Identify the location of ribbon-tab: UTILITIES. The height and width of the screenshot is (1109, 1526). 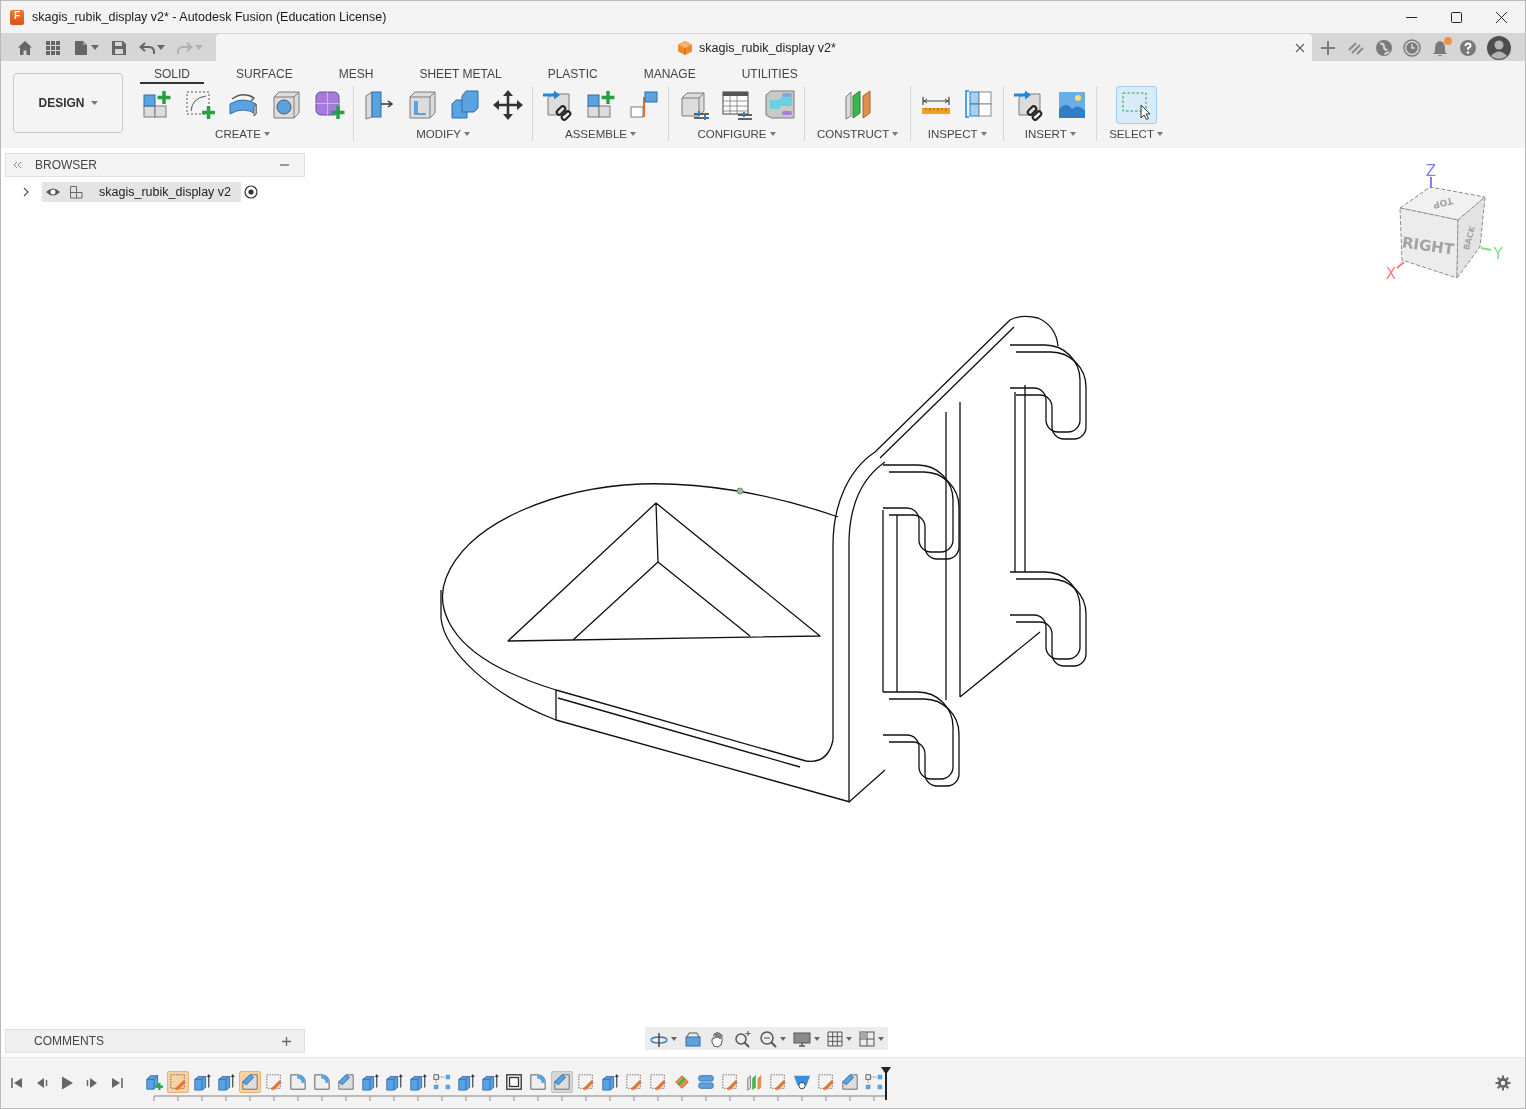
(769, 75).